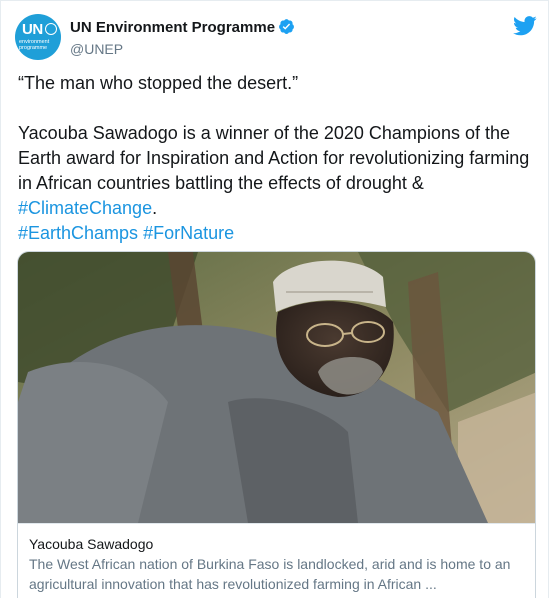  Describe the element at coordinates (91, 544) in the screenshot. I see `card-title: Yacouba Sawadogo` at that location.